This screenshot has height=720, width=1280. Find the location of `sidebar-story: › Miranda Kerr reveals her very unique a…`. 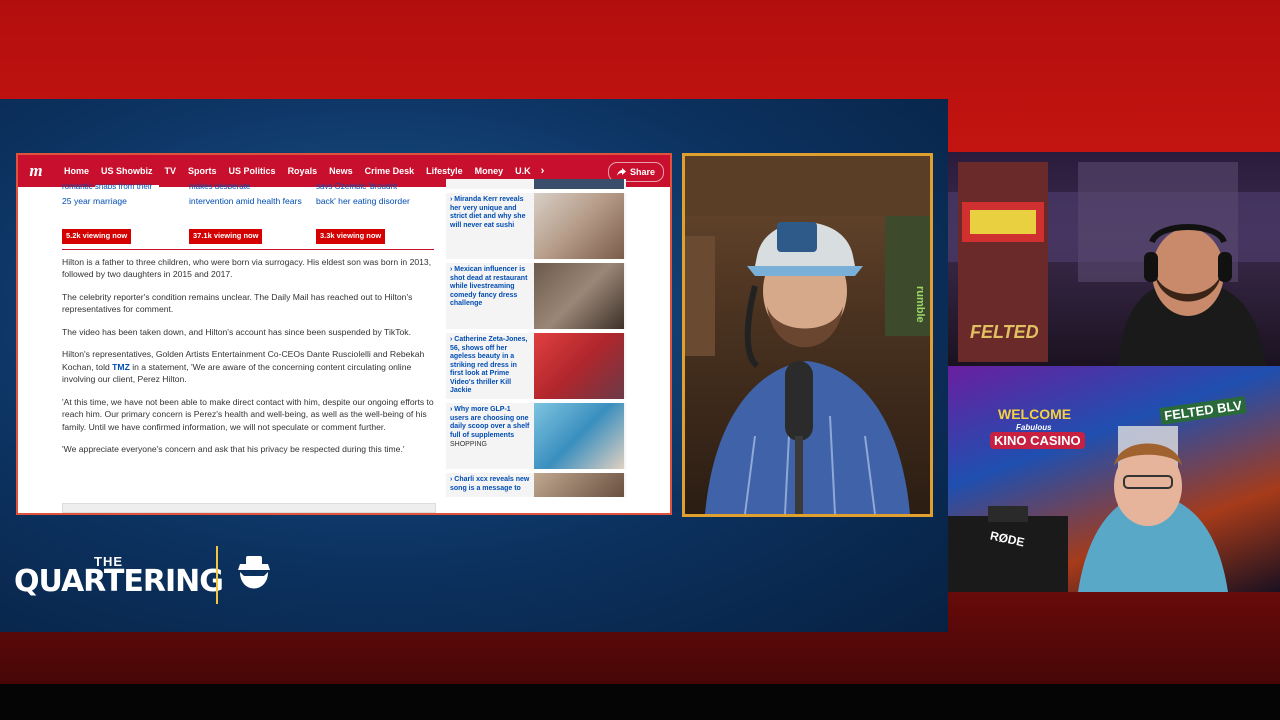

sidebar-story: › Miranda Kerr reveals her very unique a… is located at coordinates (536, 226).